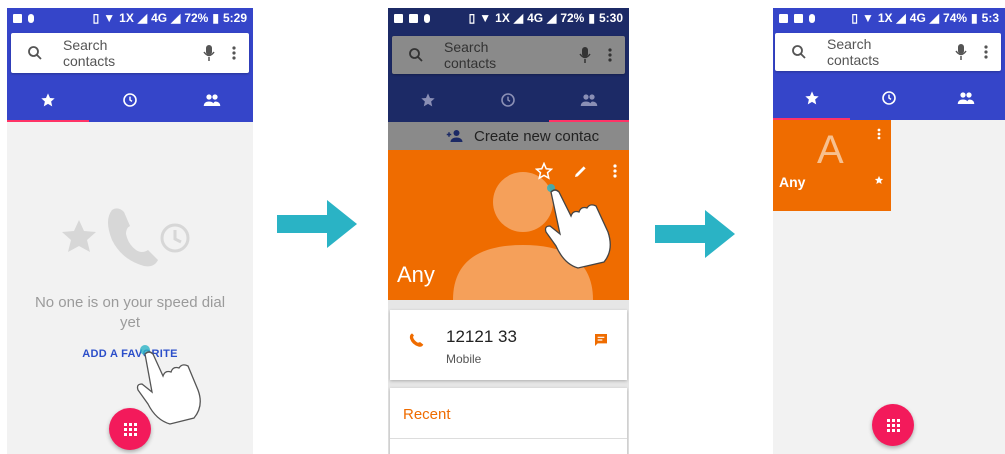 Image resolution: width=1005 pixels, height=454 pixels. Describe the element at coordinates (610, 18) in the screenshot. I see `clock-time: 5:30` at that location.